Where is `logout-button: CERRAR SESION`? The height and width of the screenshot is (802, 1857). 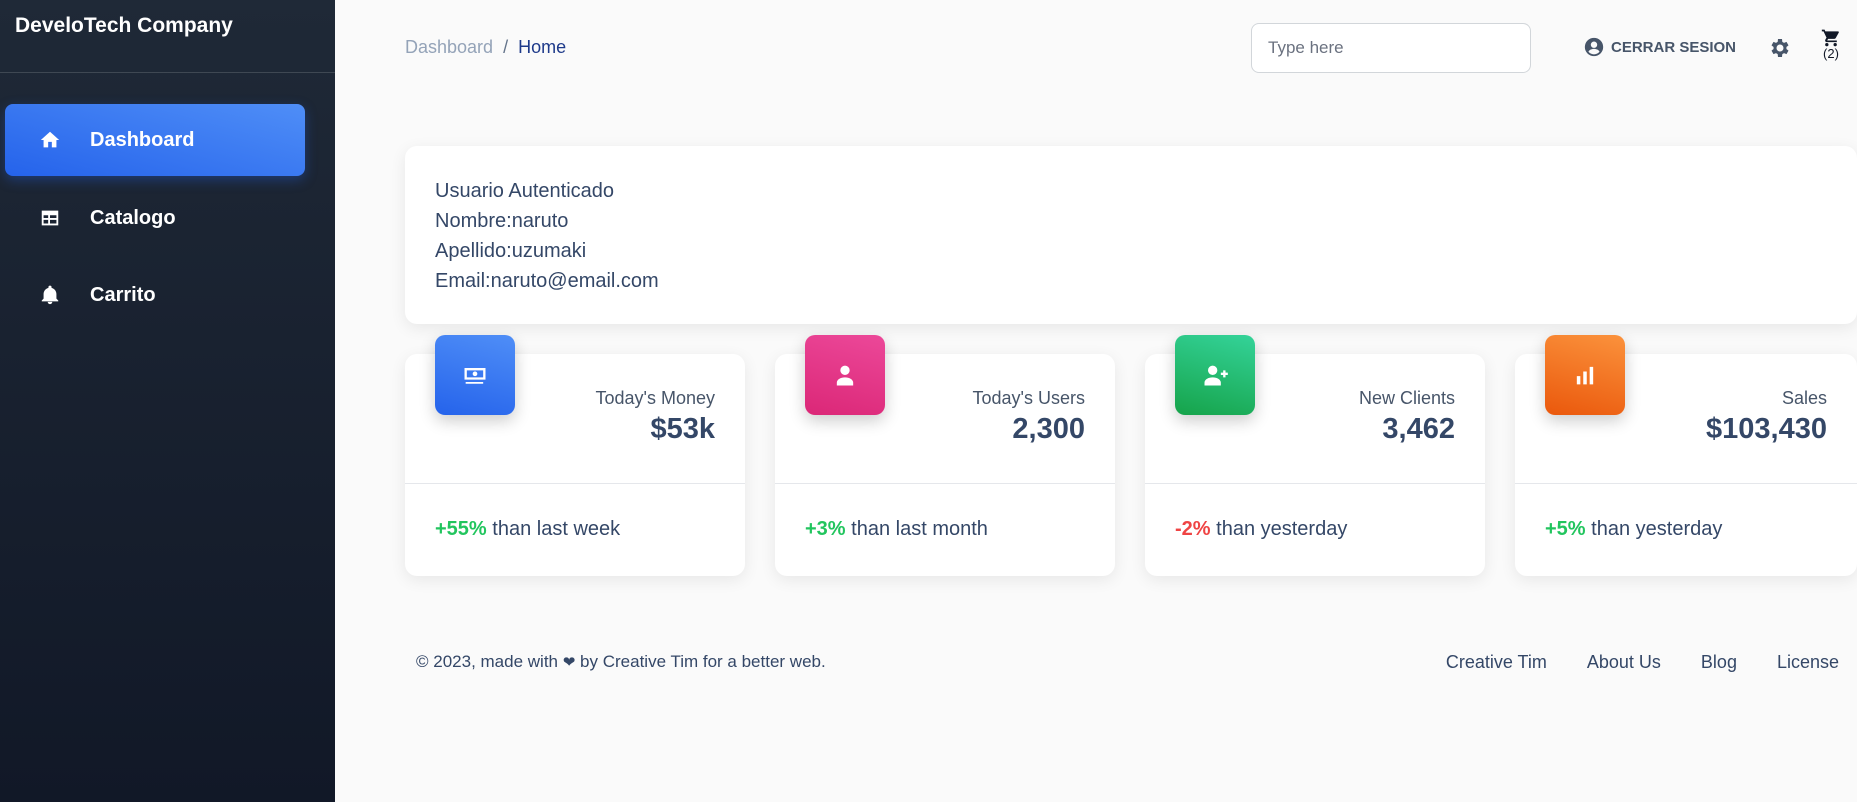
logout-button: CERRAR SESION is located at coordinates (1659, 47).